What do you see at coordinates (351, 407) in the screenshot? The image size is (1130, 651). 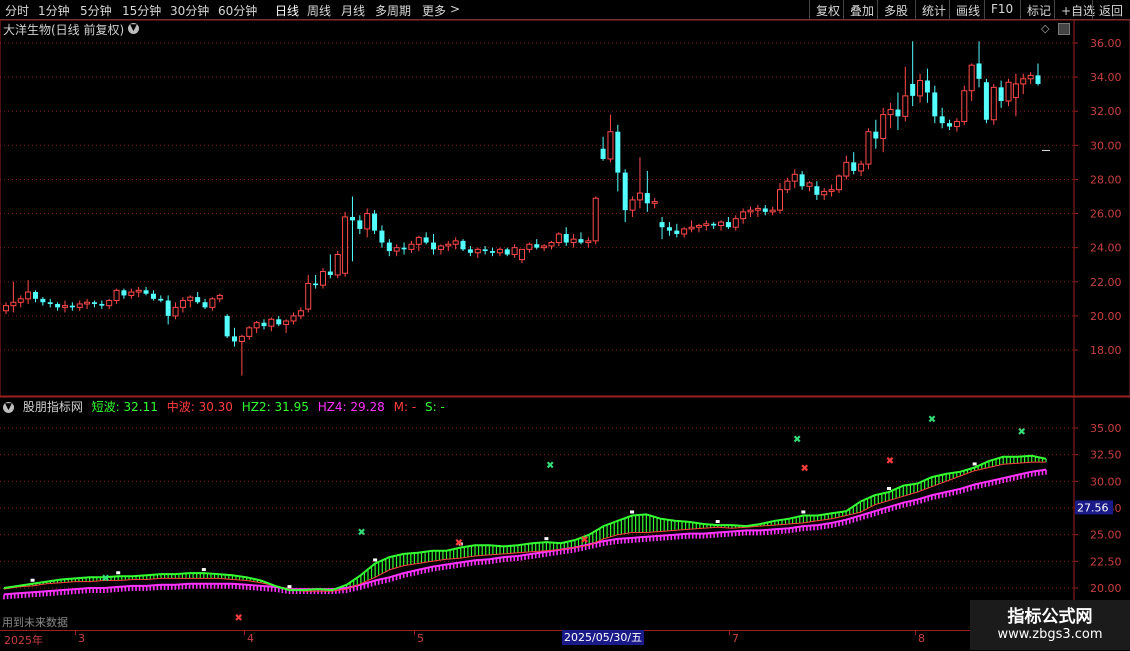 I see `hz4-value: HZ4: 29.28` at bounding box center [351, 407].